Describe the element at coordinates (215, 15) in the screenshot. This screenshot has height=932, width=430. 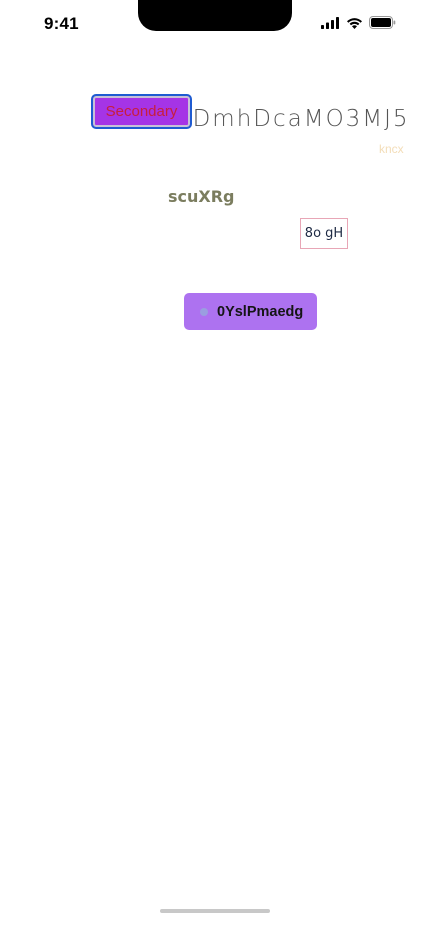
I see `device-notch` at that location.